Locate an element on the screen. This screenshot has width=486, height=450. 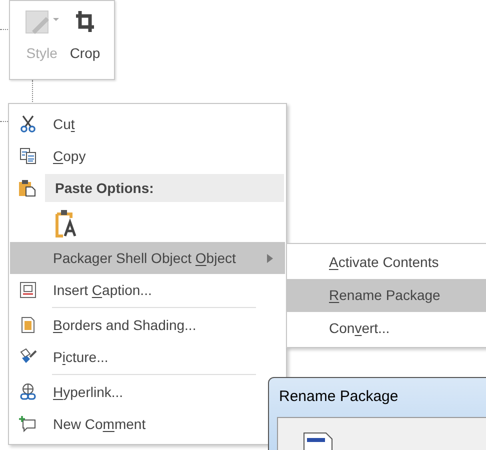
paste-options-header: Paste Options: is located at coordinates (164, 188).